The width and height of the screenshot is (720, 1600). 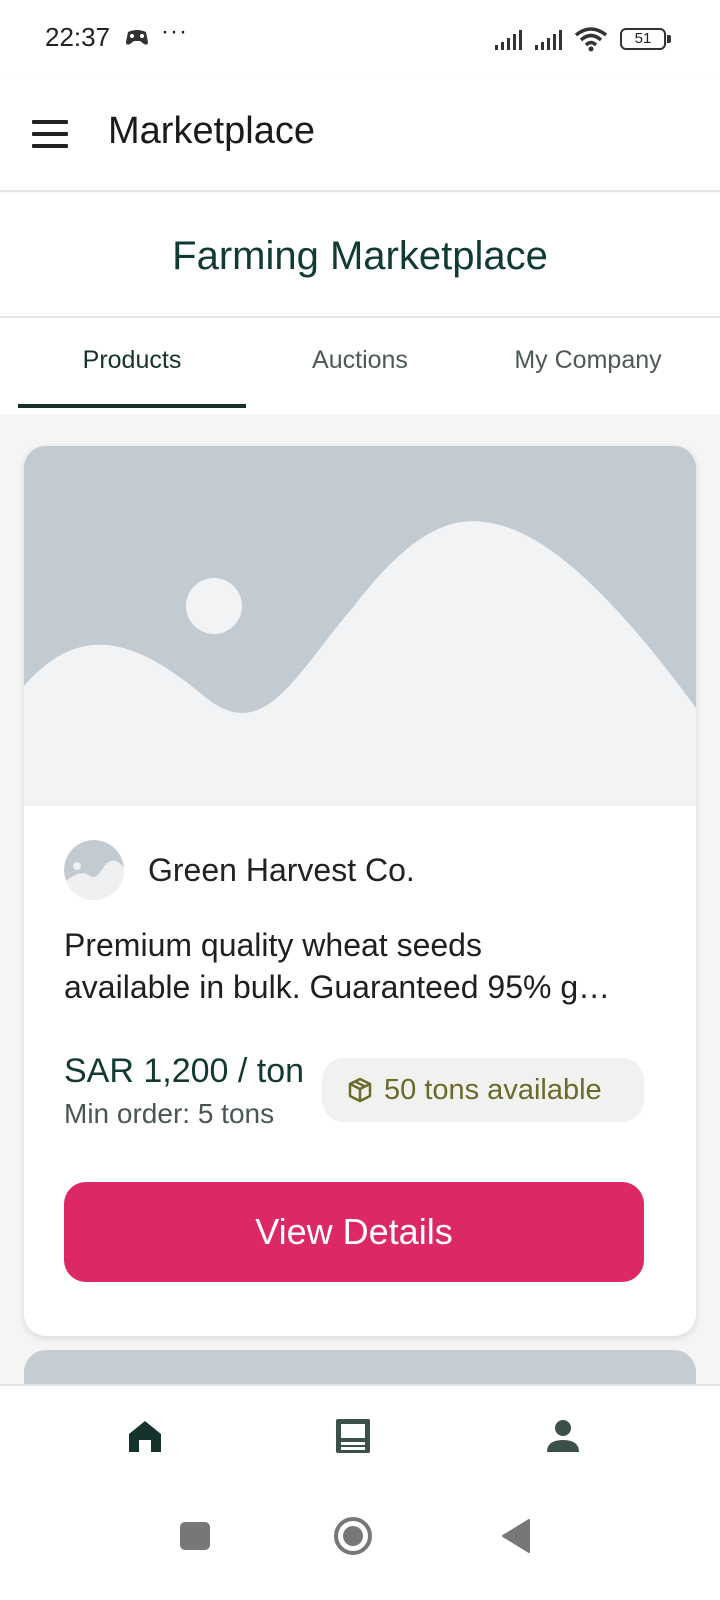 I want to click on view-details-button: View Details, so click(x=354, y=1232).